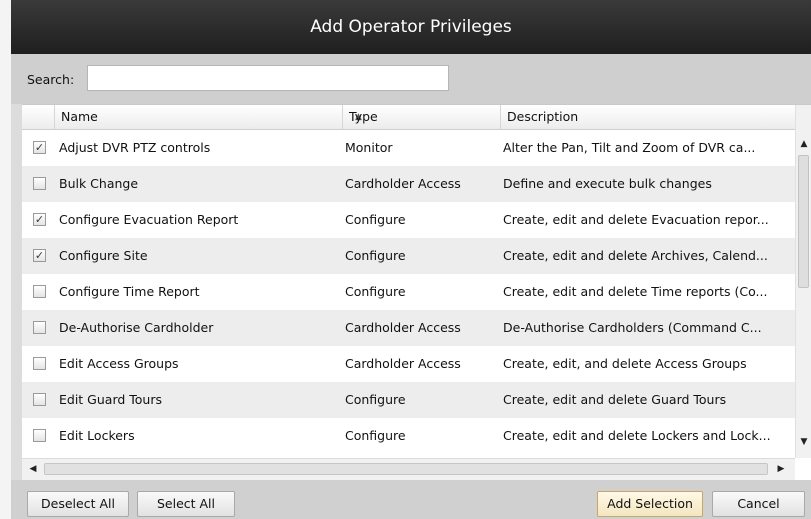  What do you see at coordinates (411, 27) in the screenshot?
I see `dialog-title: Add Operator Privileges` at bounding box center [411, 27].